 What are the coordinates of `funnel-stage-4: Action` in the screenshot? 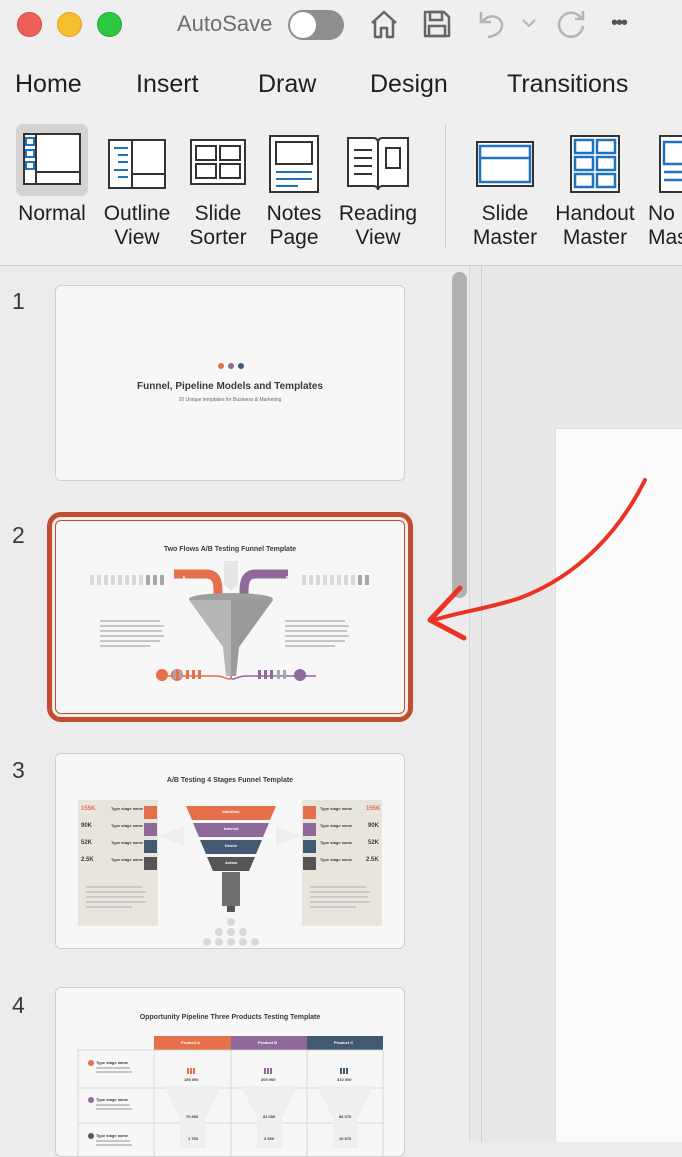 It's located at (231, 862).